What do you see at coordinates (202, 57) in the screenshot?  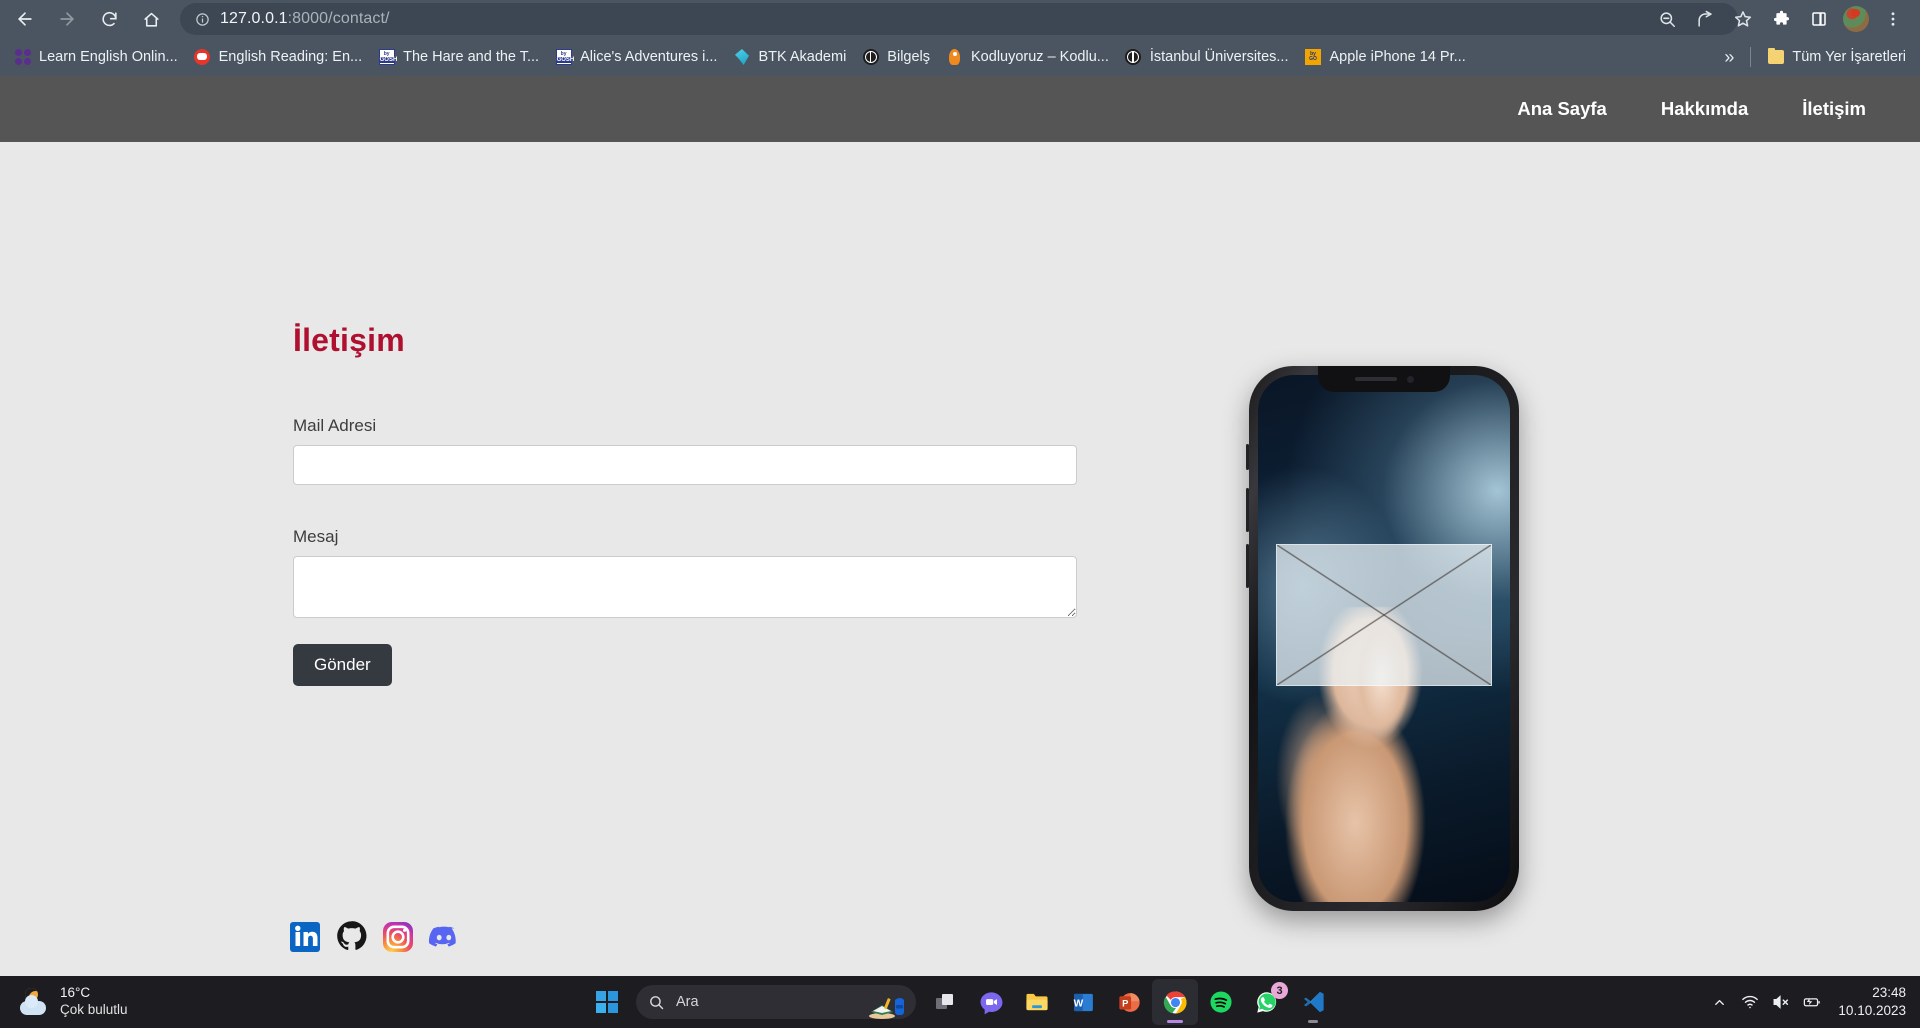 I see `red-chat-bubble-icon` at bounding box center [202, 57].